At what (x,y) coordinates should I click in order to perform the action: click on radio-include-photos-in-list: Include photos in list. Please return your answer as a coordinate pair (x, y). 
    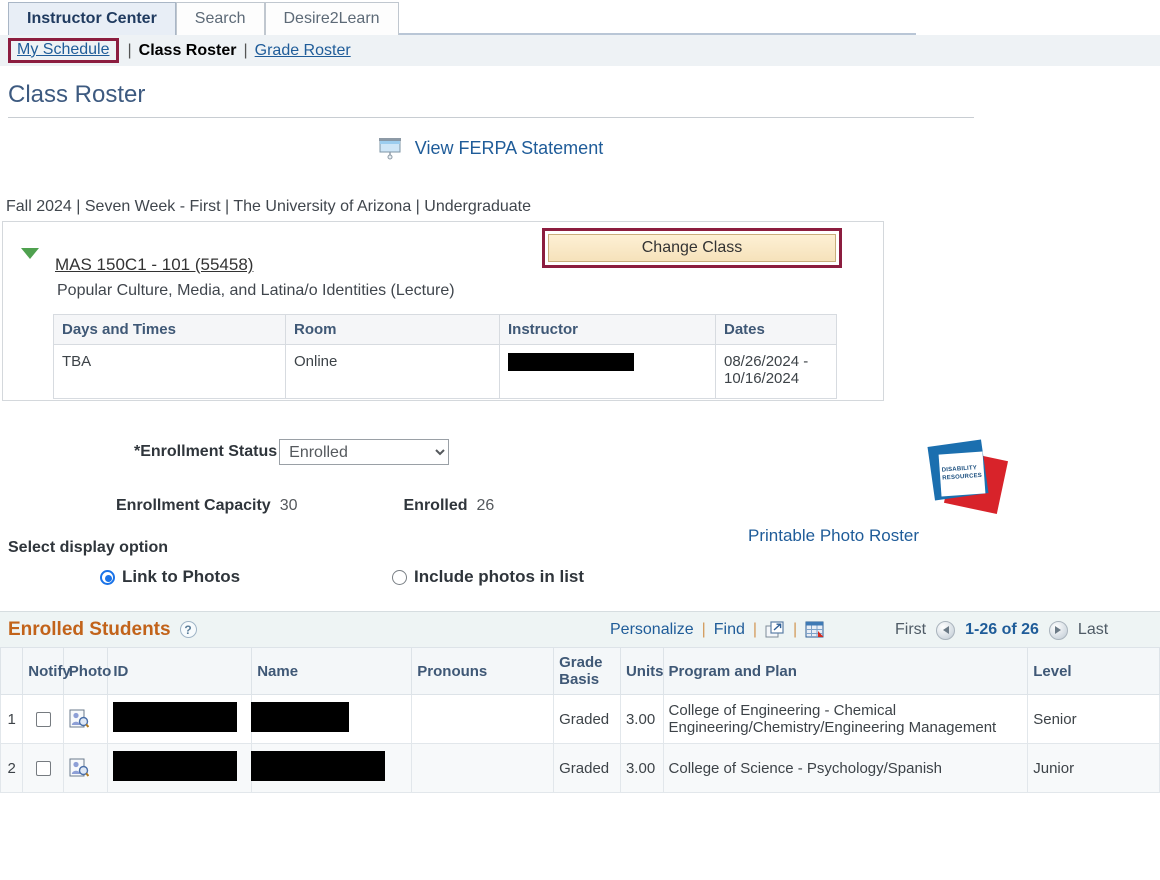
    Looking at the image, I should click on (488, 577).